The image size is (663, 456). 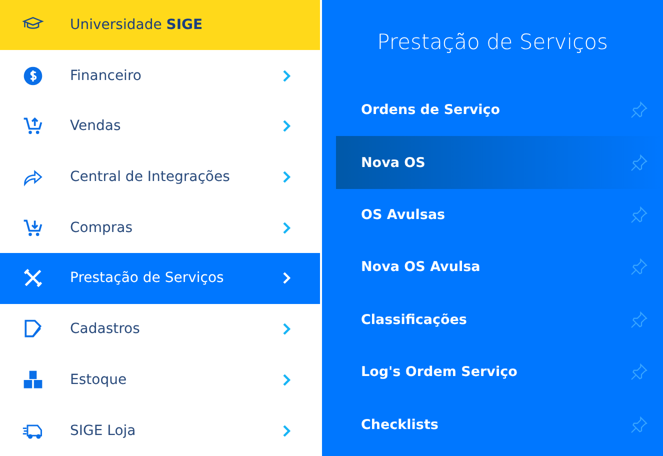 I want to click on menu-item: Estoque, so click(x=160, y=380).